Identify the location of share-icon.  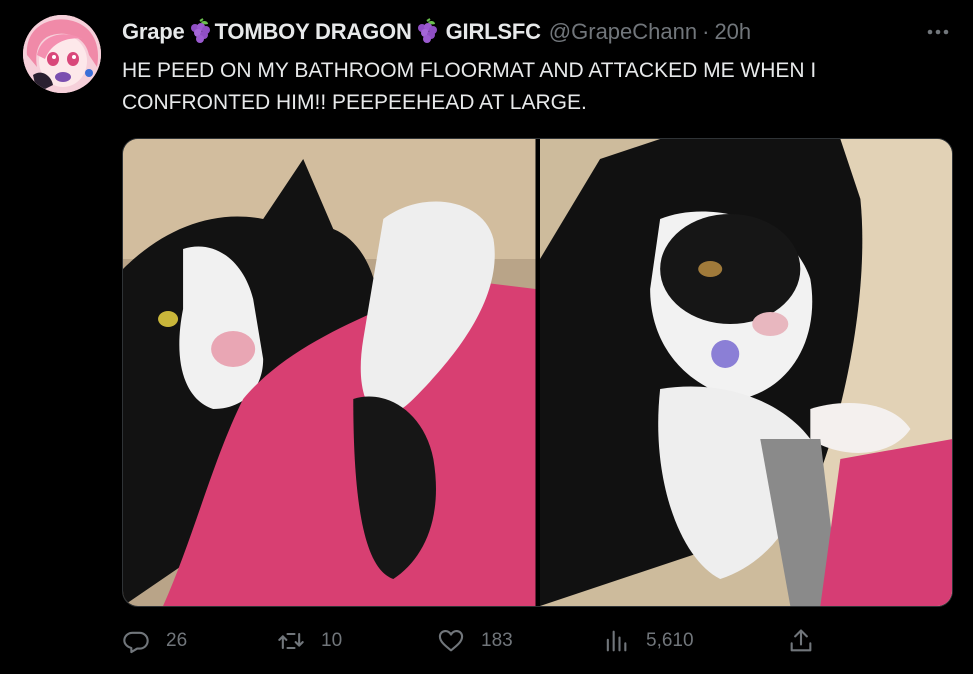
(801, 640).